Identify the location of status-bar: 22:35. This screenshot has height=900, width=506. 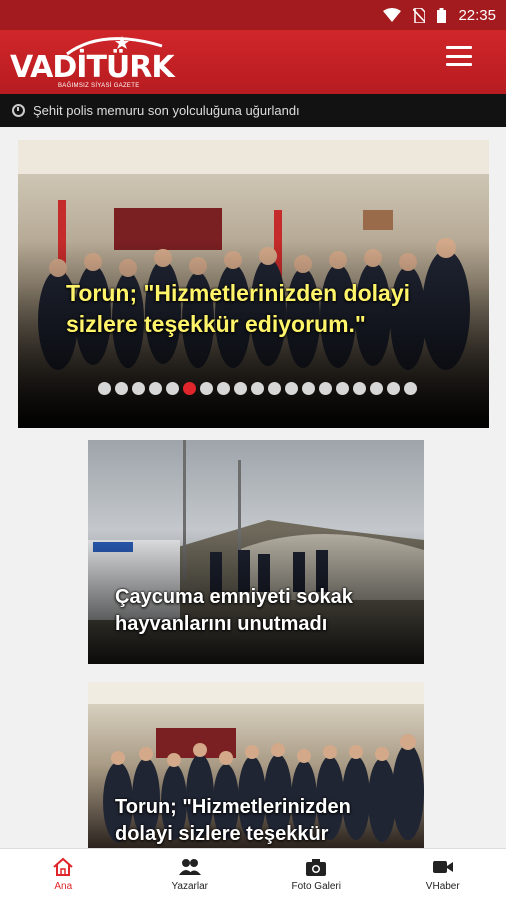
(253, 15).